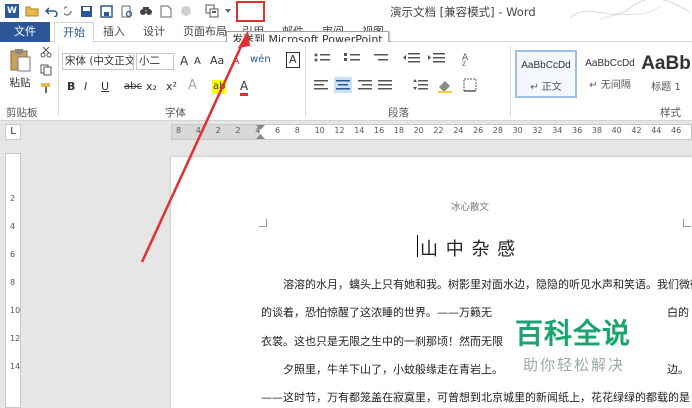 Image resolution: width=692 pixels, height=408 pixels. I want to click on baike-watermark: 百科全说 助你轻松解决, so click(584, 346).